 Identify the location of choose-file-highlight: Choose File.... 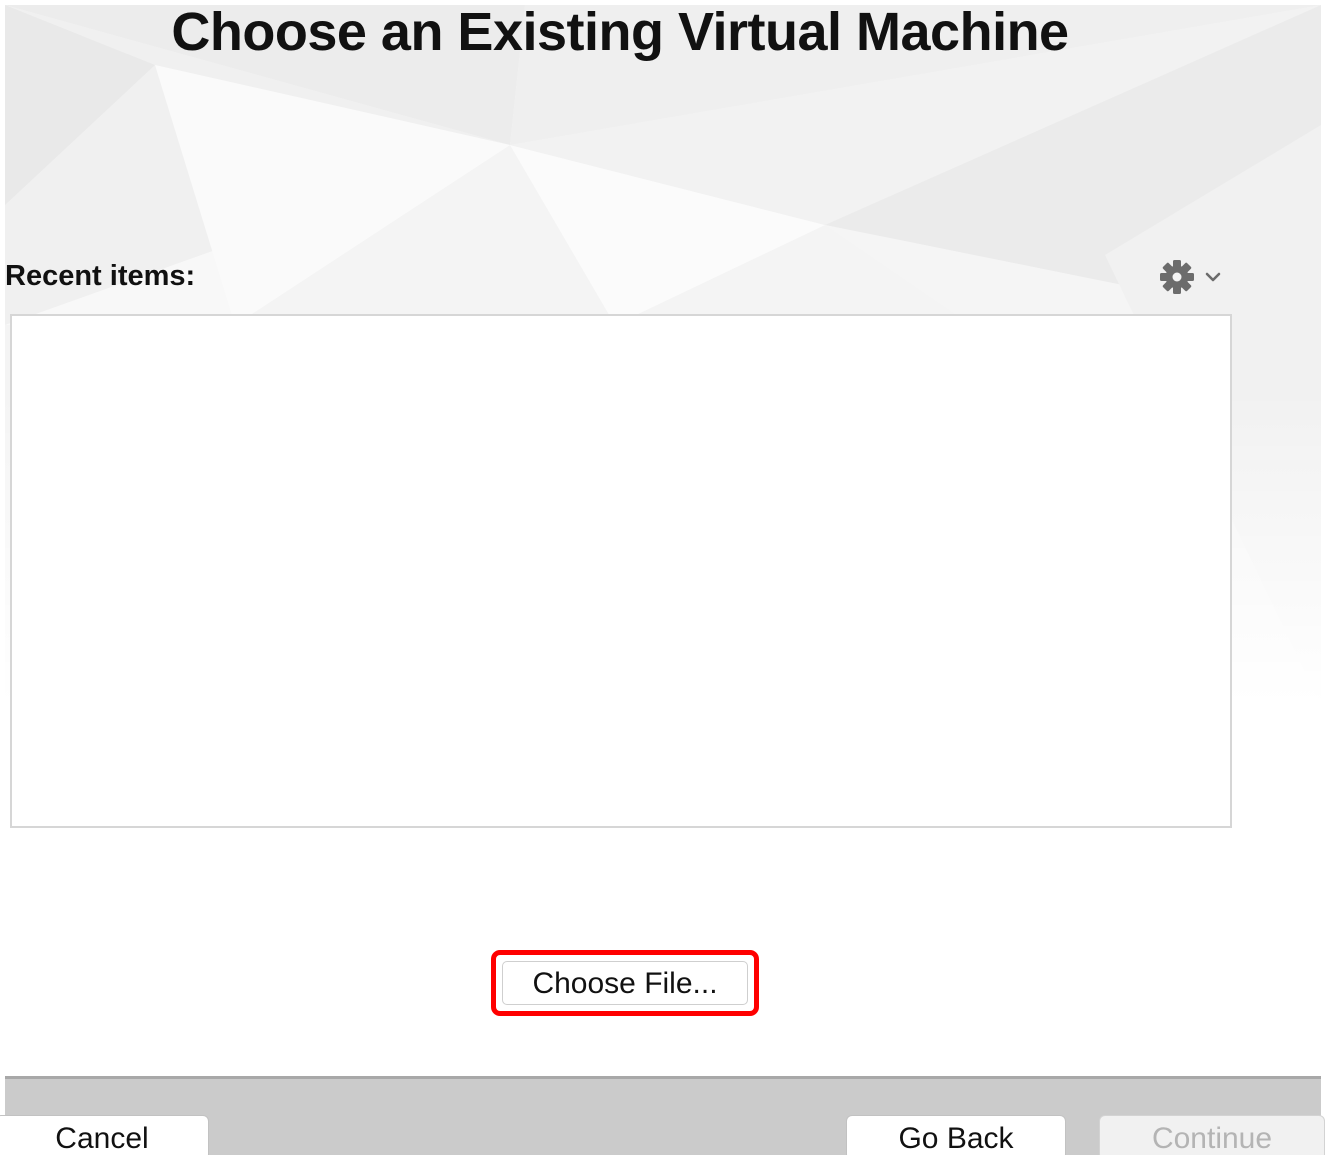
(625, 983).